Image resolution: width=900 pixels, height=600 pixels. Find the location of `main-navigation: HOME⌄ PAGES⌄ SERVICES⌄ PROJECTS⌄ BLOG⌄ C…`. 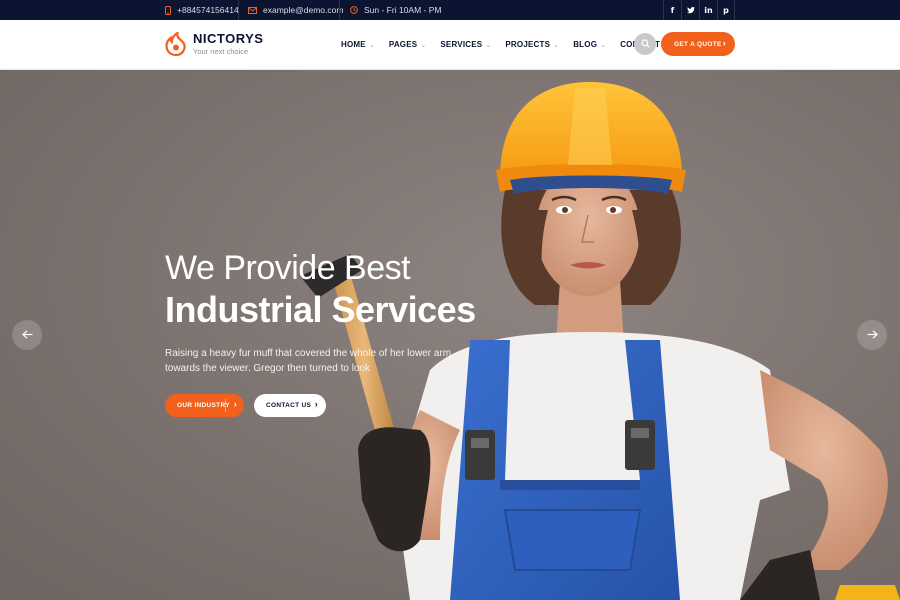

main-navigation: HOME⌄ PAGES⌄ SERVICES⌄ PROJECTS⌄ BLOG⌄ C… is located at coordinates (507, 44).